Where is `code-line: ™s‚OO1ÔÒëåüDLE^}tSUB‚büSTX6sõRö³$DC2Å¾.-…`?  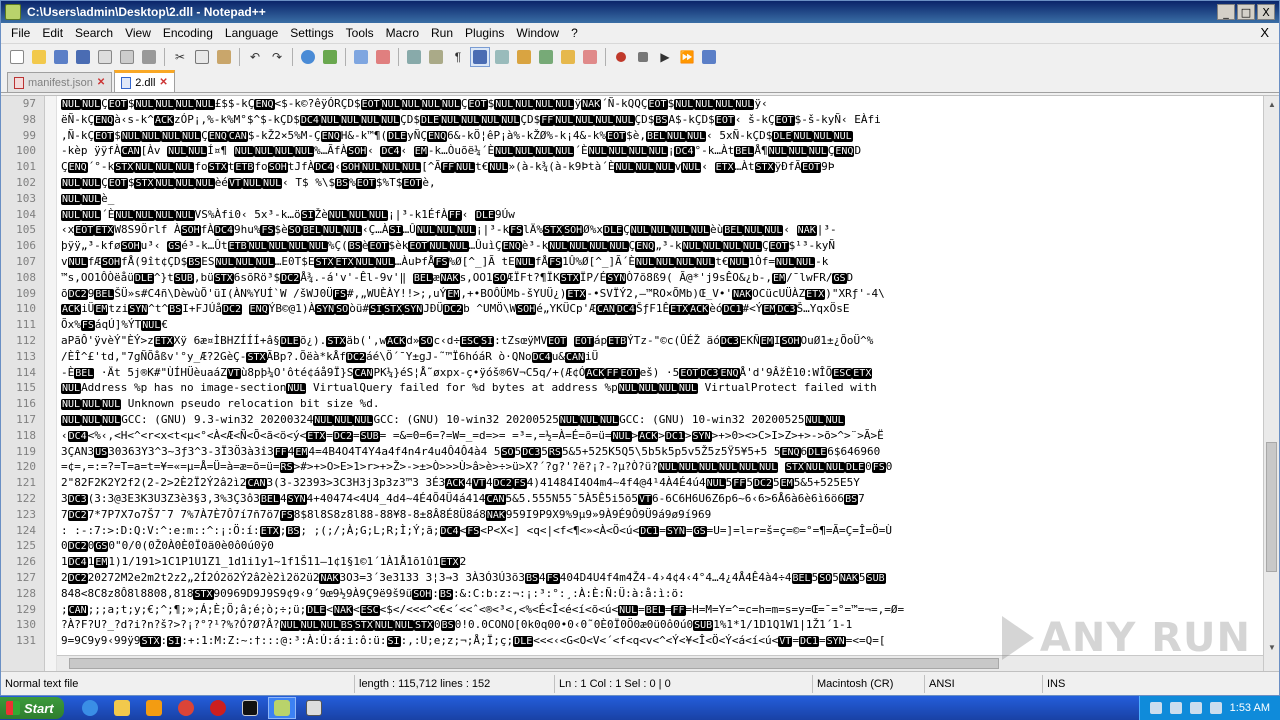 code-line: ™s‚OO1ÔÒëåüDLE^}tSUB‚büSTX6sõRö³$DC2Å¾.-… is located at coordinates (660, 278).